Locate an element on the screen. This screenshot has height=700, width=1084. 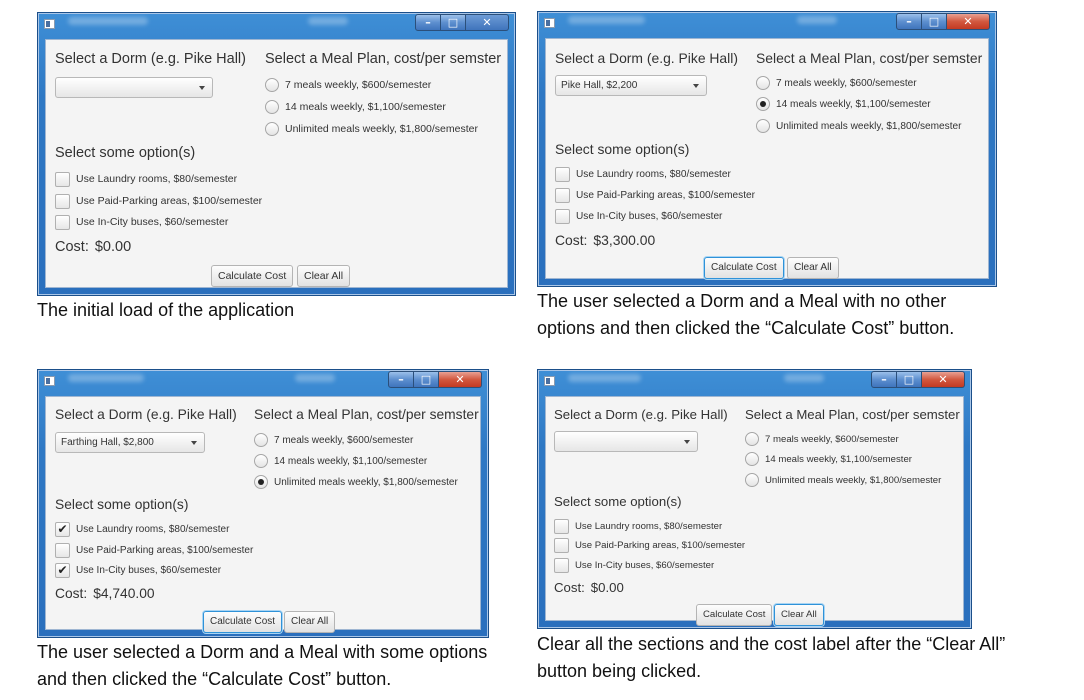
dorm-combobox: Farthing Hall, $2,800 is located at coordinates (130, 442).